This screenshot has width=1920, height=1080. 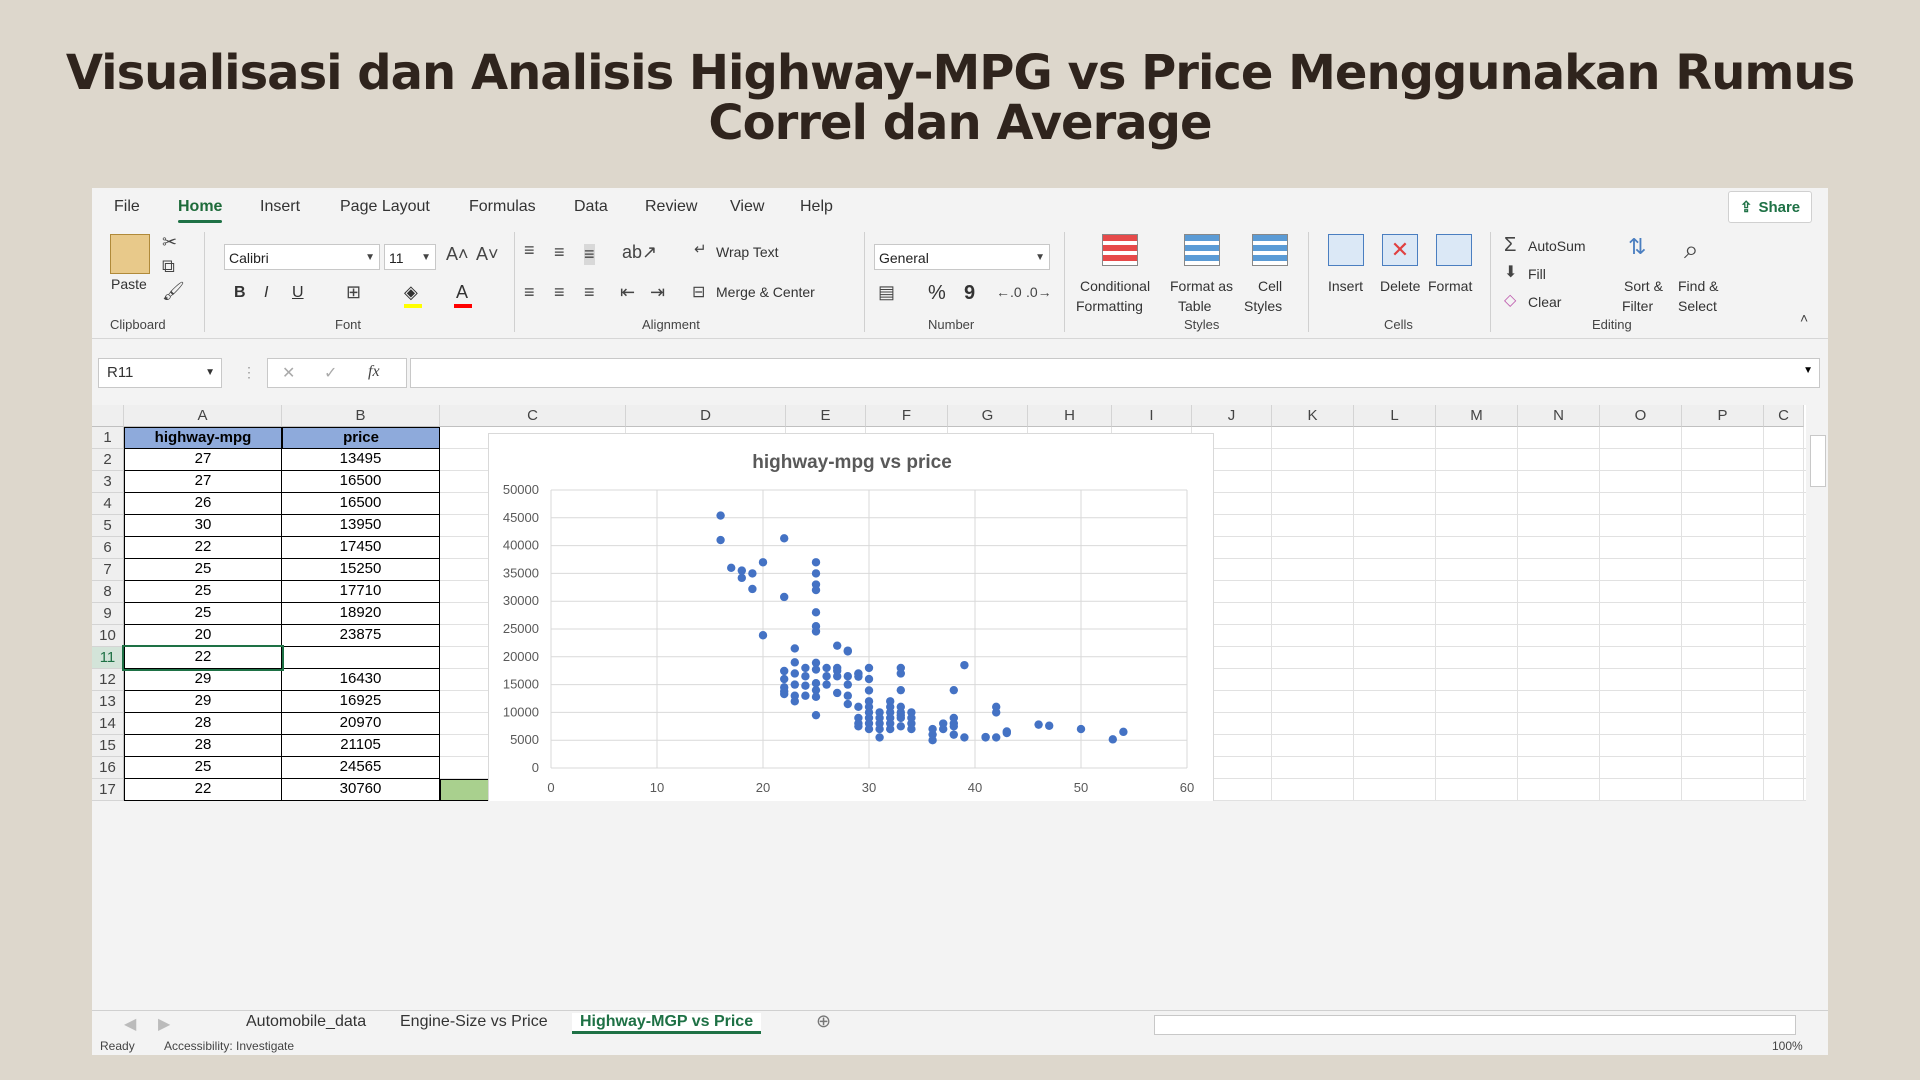 What do you see at coordinates (969, 293) in the screenshot?
I see `comma-button: 9` at bounding box center [969, 293].